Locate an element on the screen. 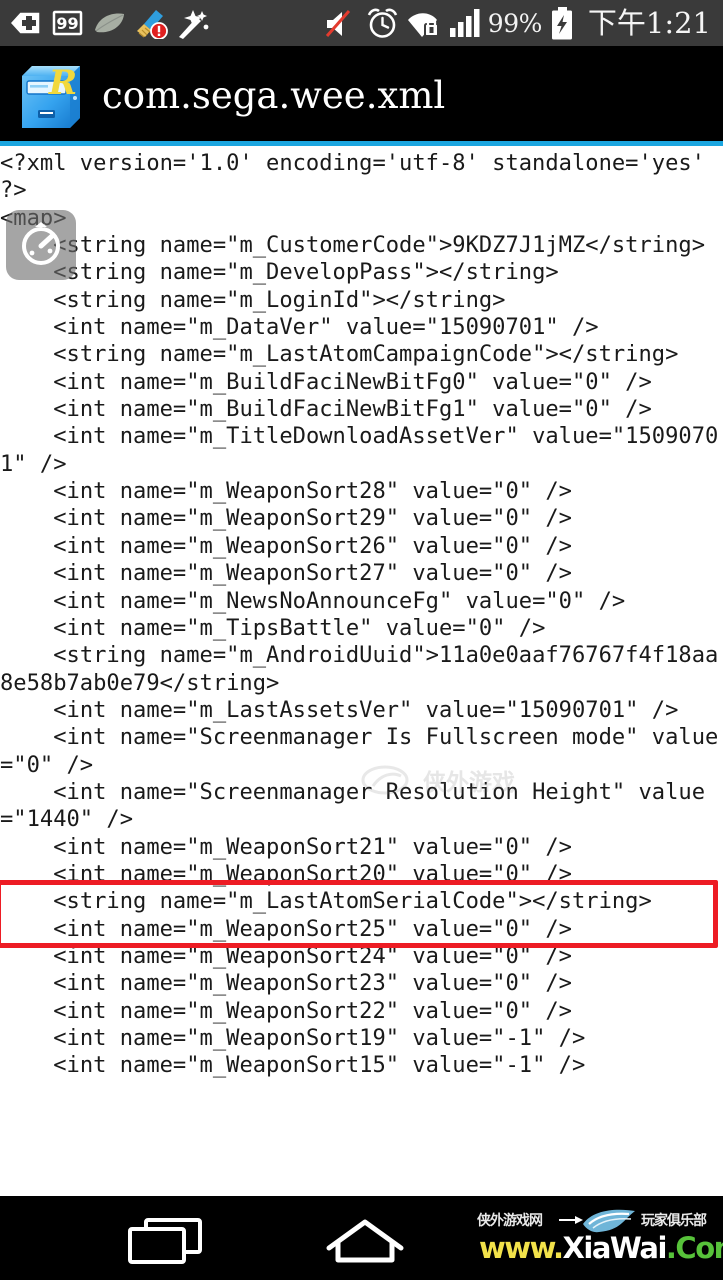 This screenshot has height=1280, width=723. watermark-url-part-c: .Com is located at coordinates (694, 1248).